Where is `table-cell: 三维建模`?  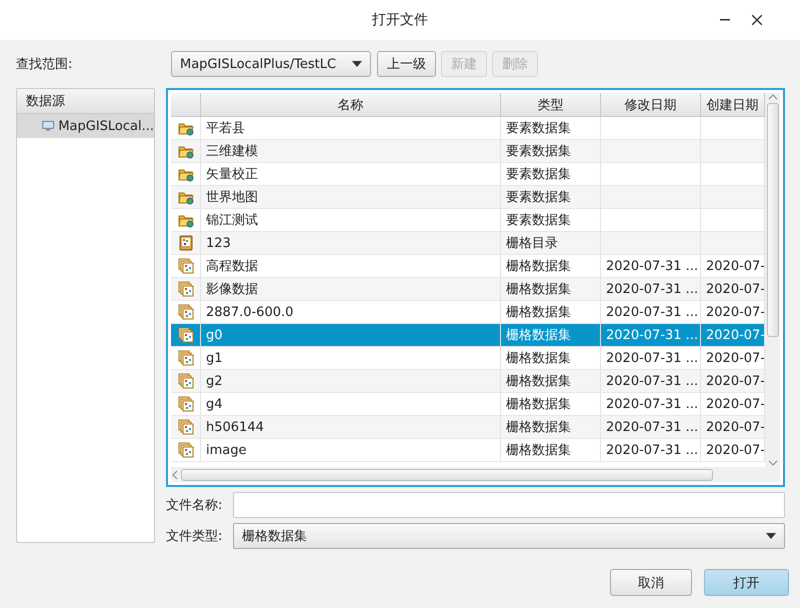 table-cell: 三维建模 is located at coordinates (351, 151).